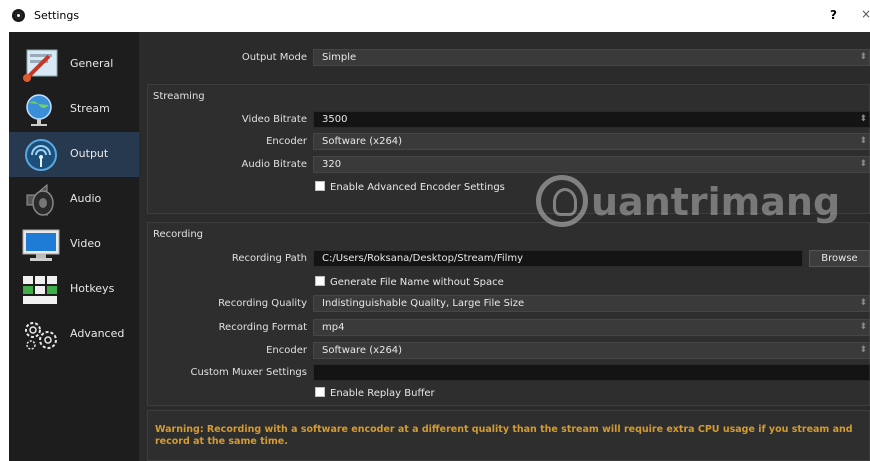 This screenshot has width=870, height=461. I want to click on sidebar-item-general: General, so click(74, 64).